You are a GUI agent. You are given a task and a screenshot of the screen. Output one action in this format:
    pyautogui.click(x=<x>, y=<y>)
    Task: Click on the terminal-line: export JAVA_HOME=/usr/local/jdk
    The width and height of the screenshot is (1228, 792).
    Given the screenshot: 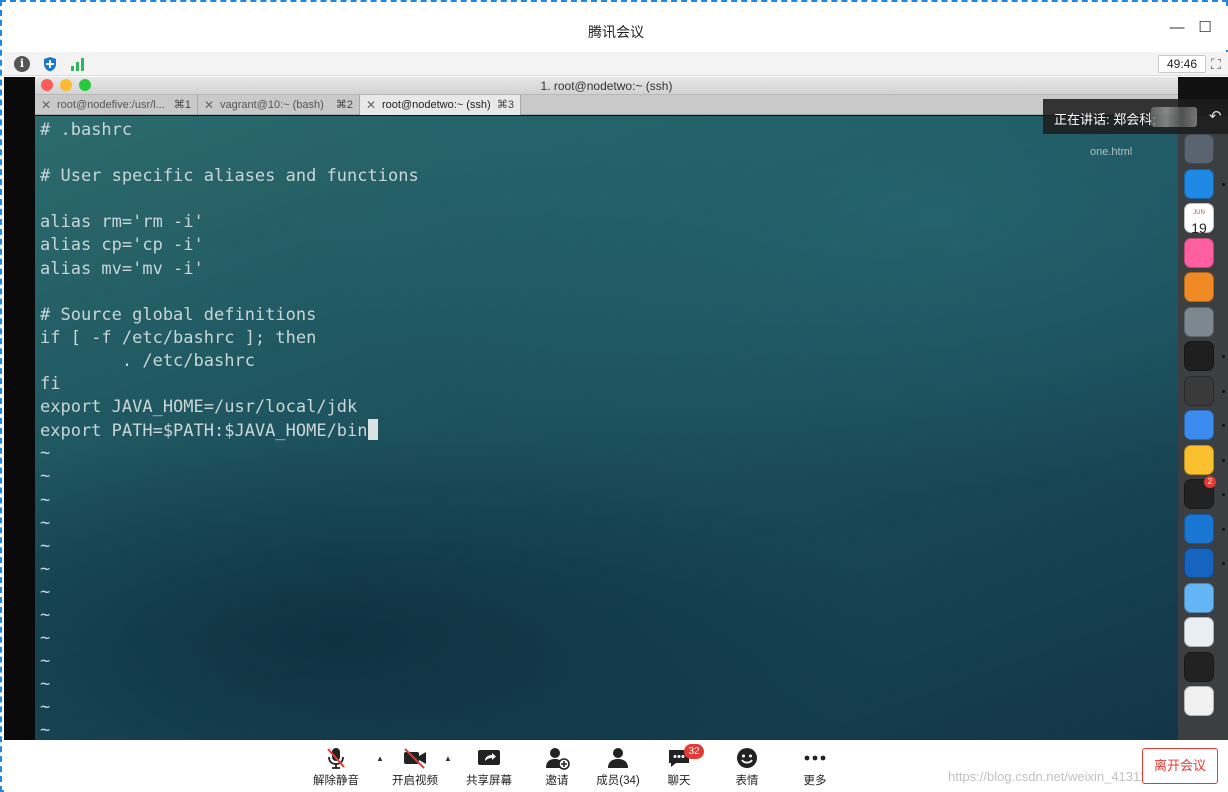 What is the action you would take?
    pyautogui.click(x=199, y=407)
    